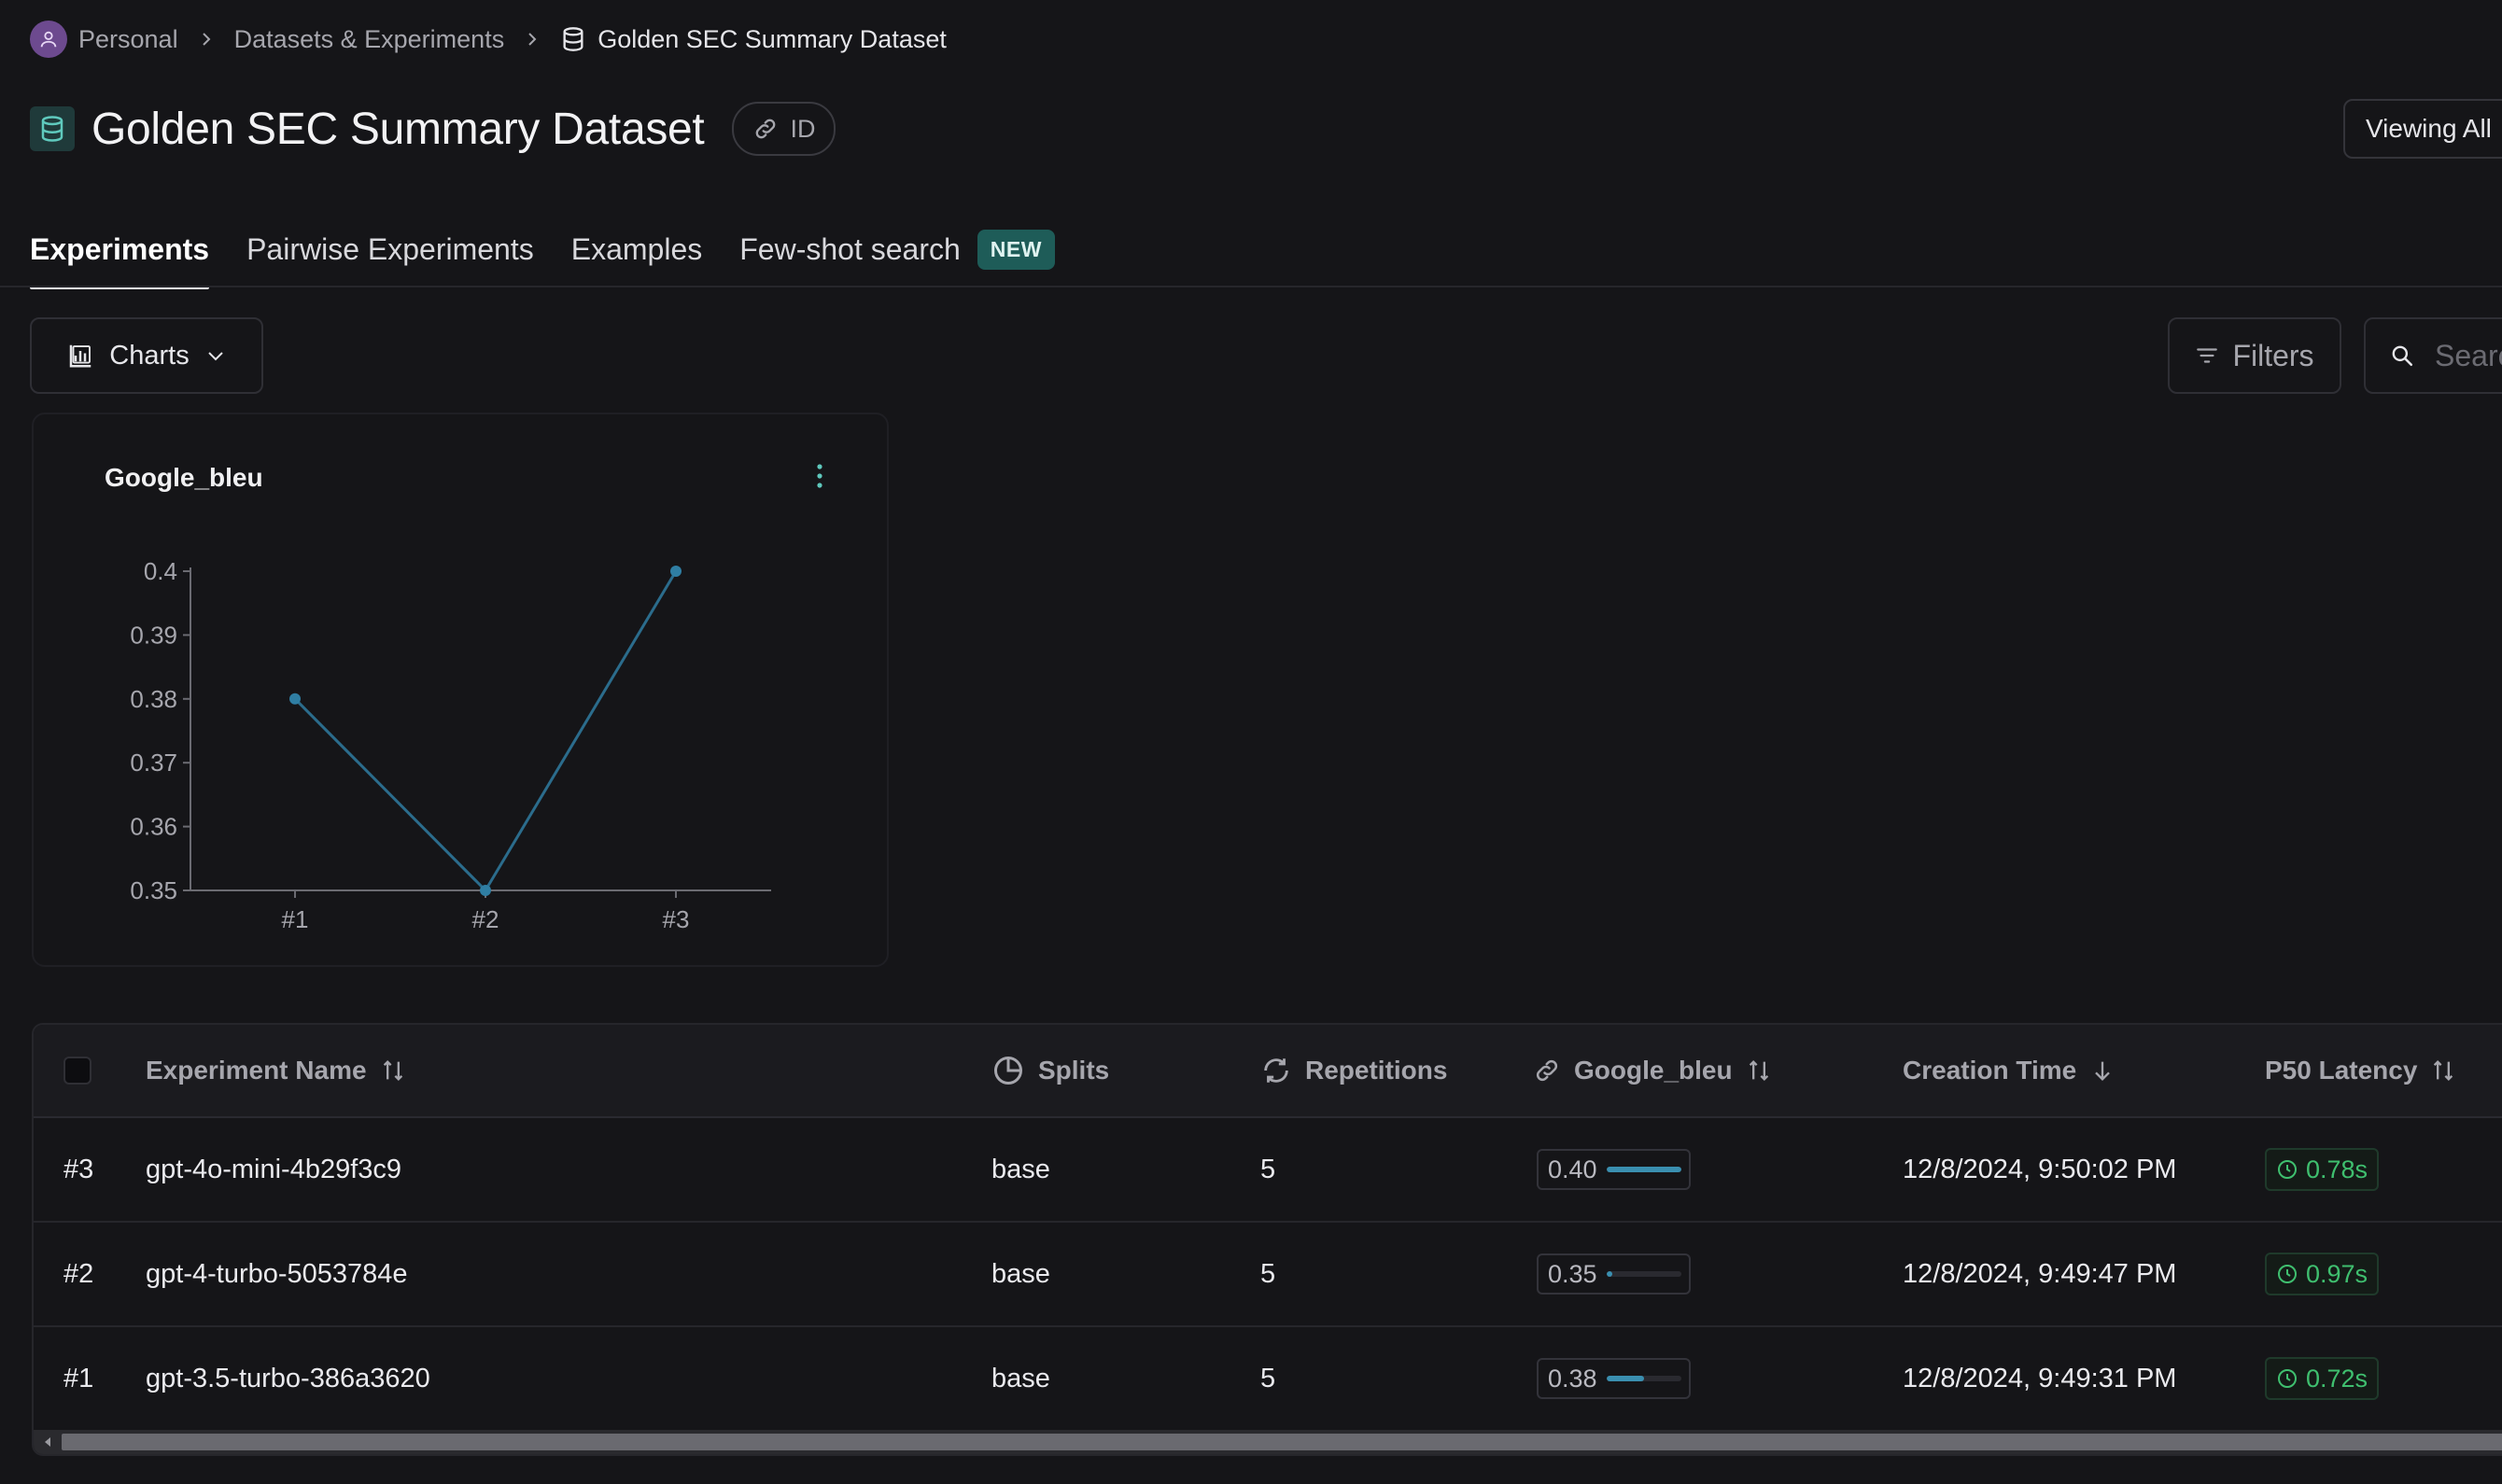 This screenshot has width=2502, height=1484. I want to click on experiment-name-link: gpt-4o-mini-4b29f3c9, so click(273, 1169).